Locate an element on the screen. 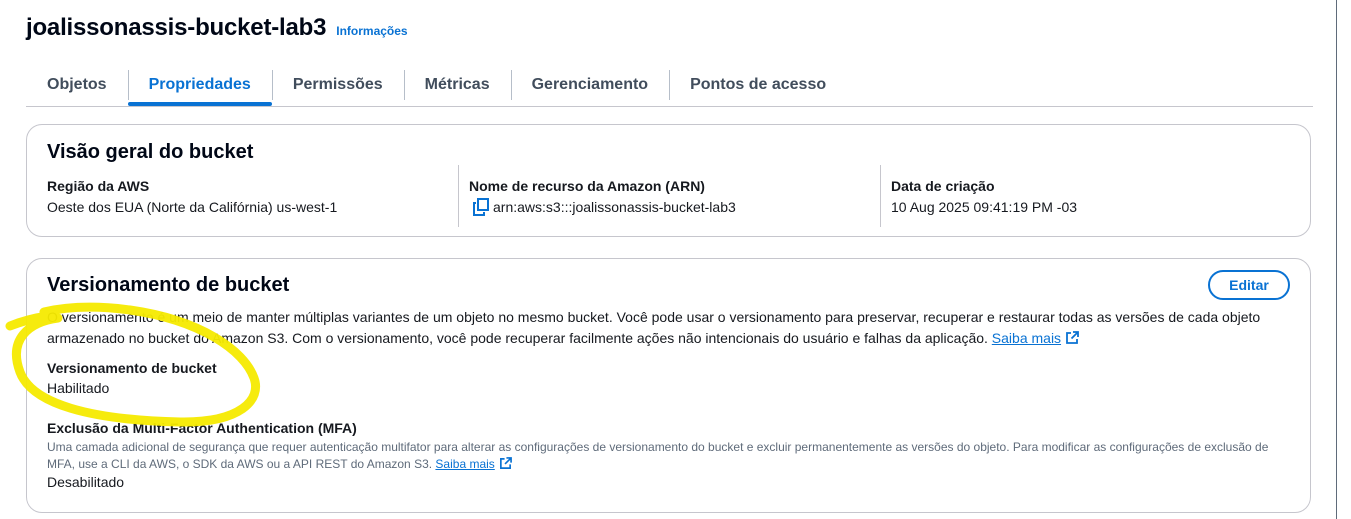  created-label: Data de criação is located at coordinates (943, 186).